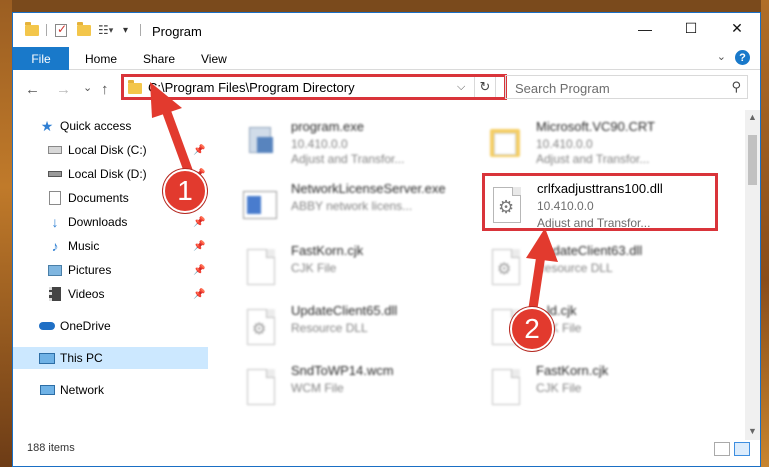 This screenshot has width=769, height=467. I want to click on quick-access-toolbar, so click(32, 29).